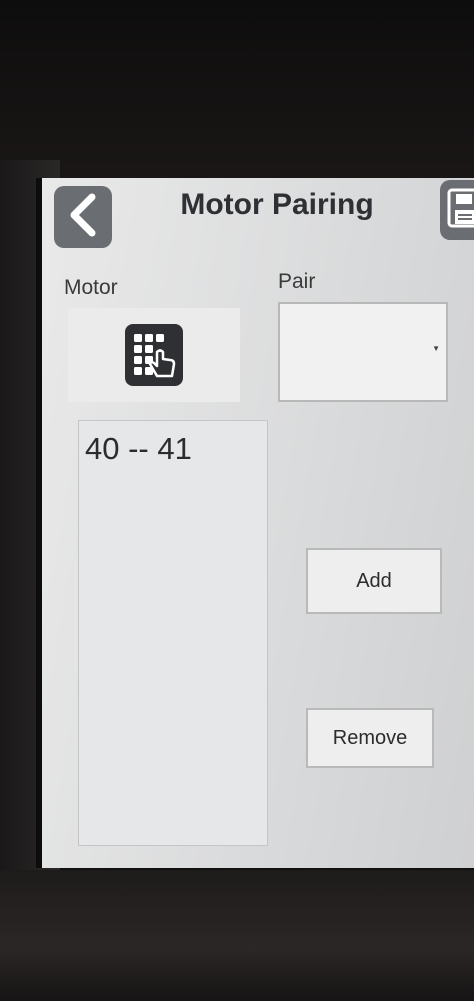 This screenshot has height=1001, width=474. I want to click on dropdown-arrow-icon: ▼, so click(436, 348).